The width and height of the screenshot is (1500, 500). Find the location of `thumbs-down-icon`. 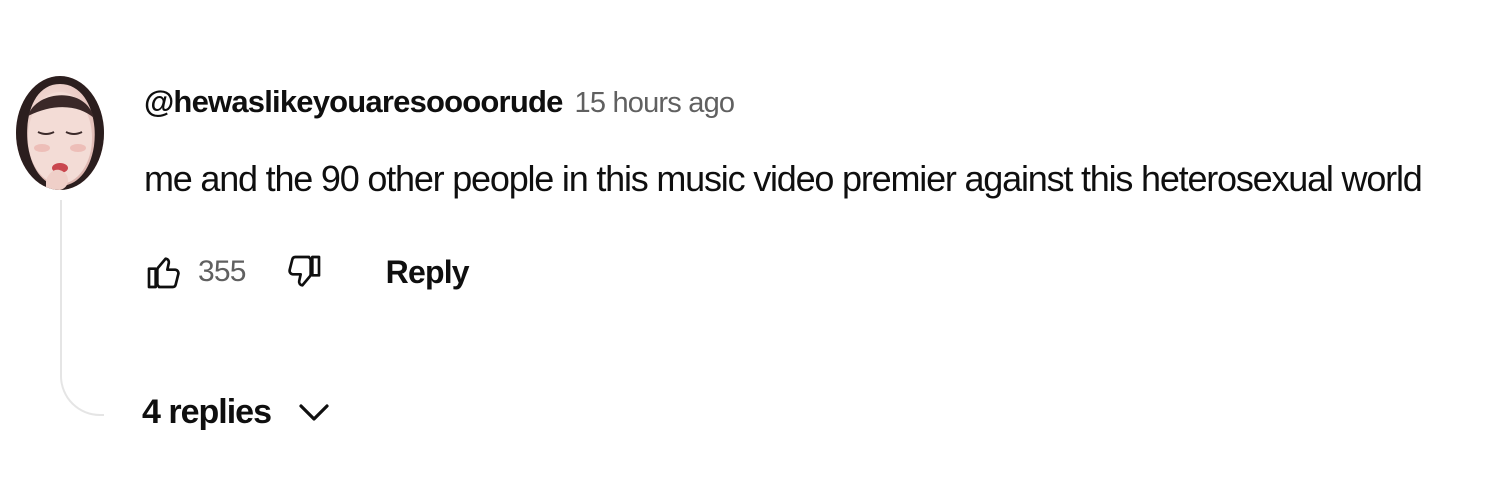

thumbs-down-icon is located at coordinates (303, 271).